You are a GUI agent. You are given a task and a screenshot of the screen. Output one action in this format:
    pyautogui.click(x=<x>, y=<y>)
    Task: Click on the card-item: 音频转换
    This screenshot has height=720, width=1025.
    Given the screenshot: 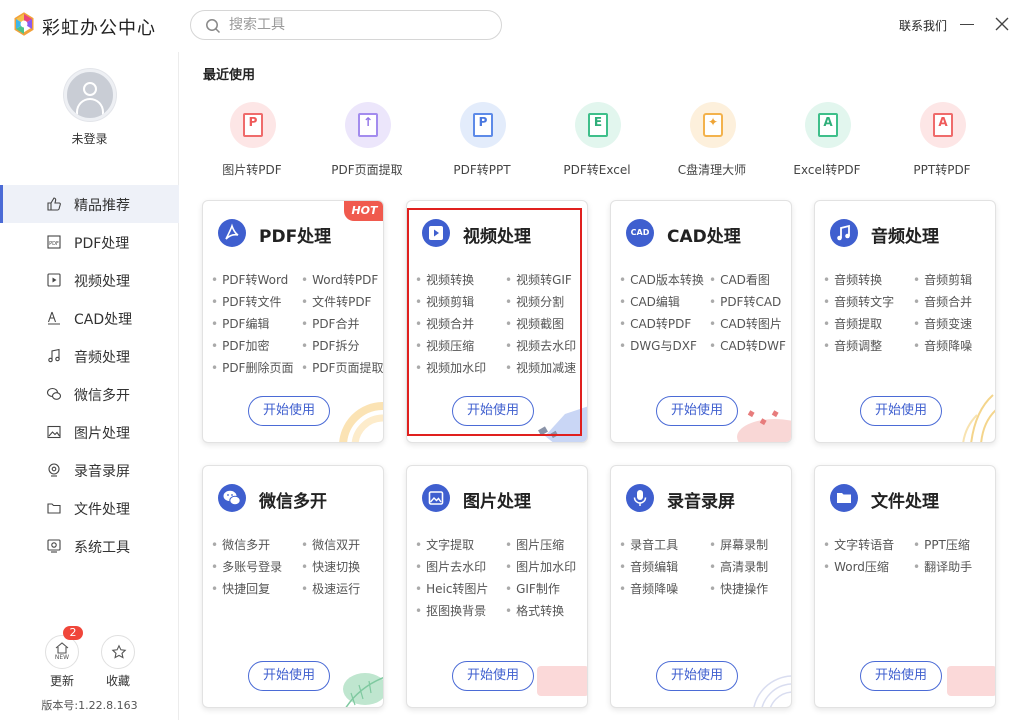 What is the action you would take?
    pyautogui.click(x=852, y=279)
    